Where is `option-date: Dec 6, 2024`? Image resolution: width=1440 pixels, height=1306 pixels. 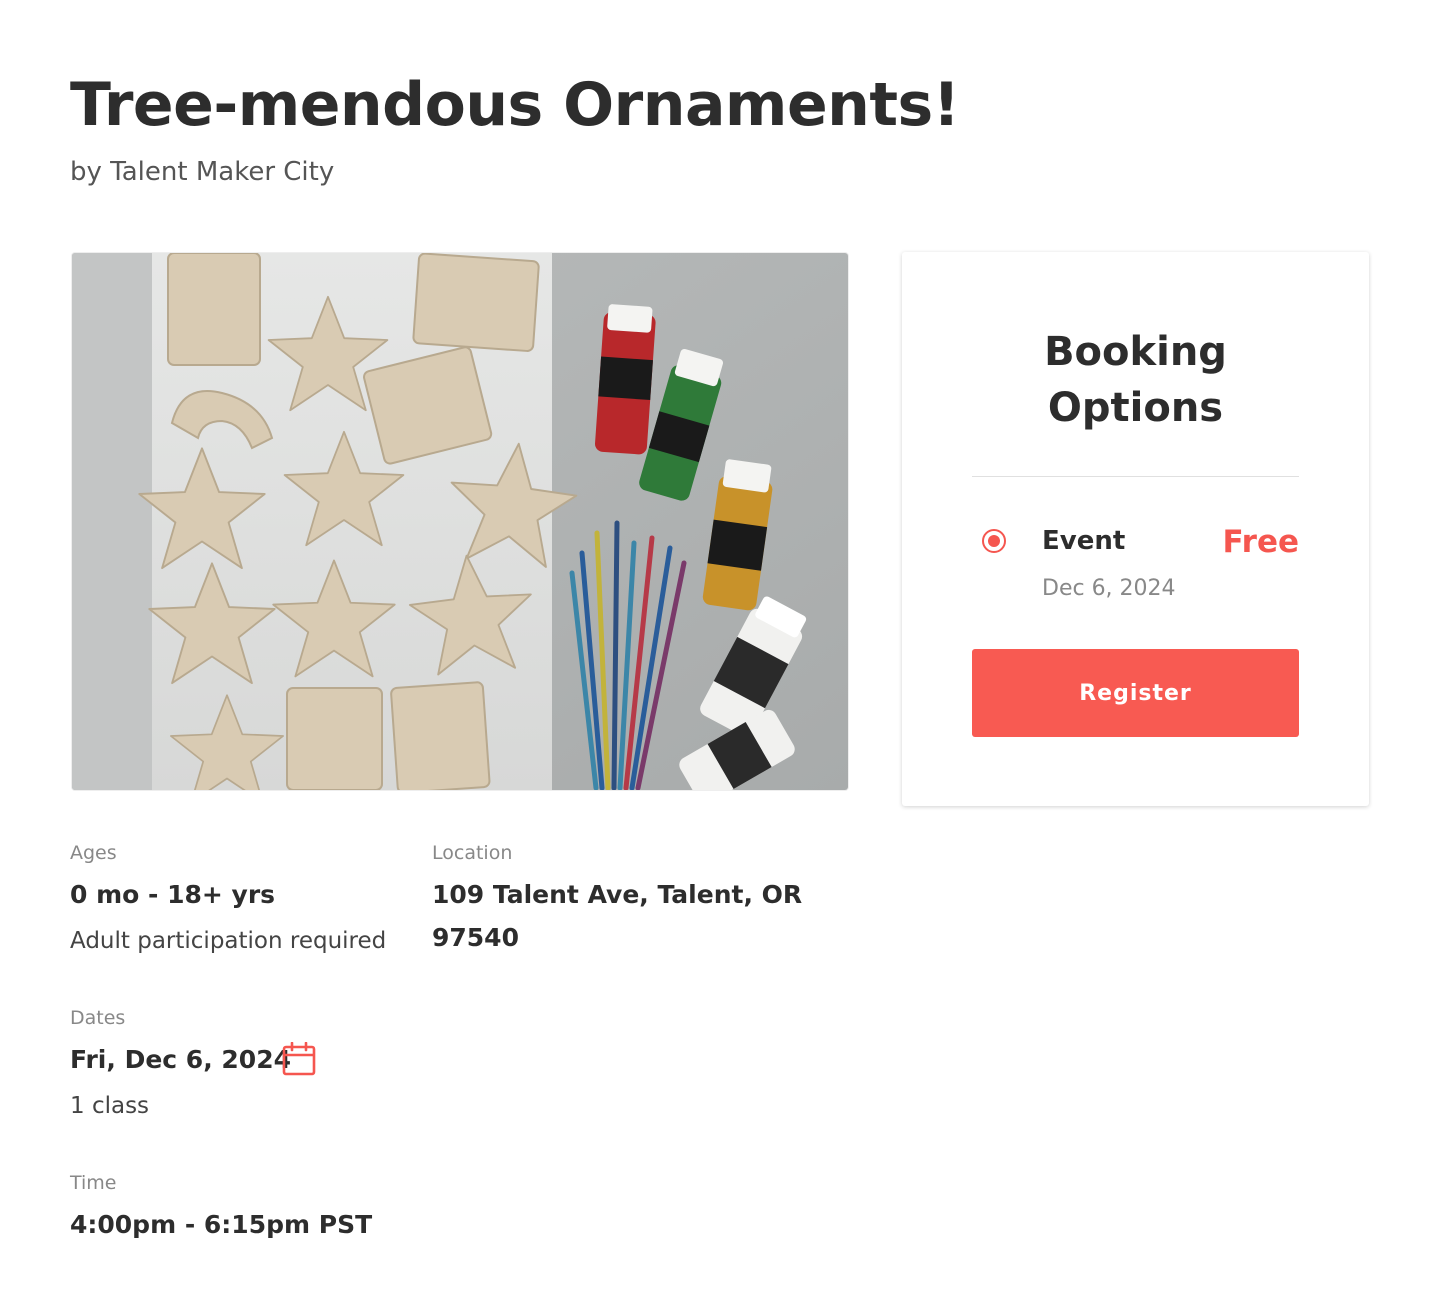
option-date: Dec 6, 2024 is located at coordinates (1109, 588).